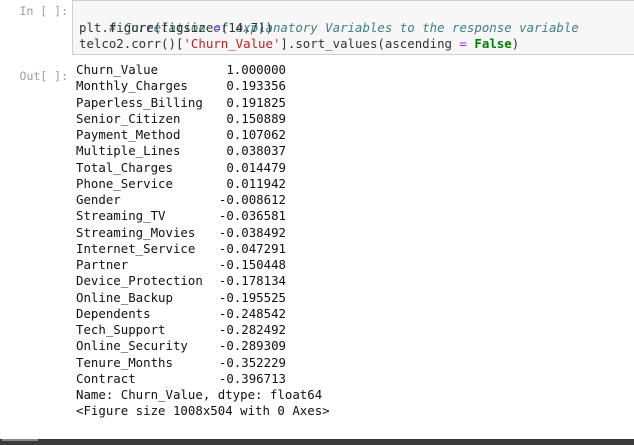 The width and height of the screenshot is (634, 445). I want to click on series-value: 0.193356, so click(256, 86).